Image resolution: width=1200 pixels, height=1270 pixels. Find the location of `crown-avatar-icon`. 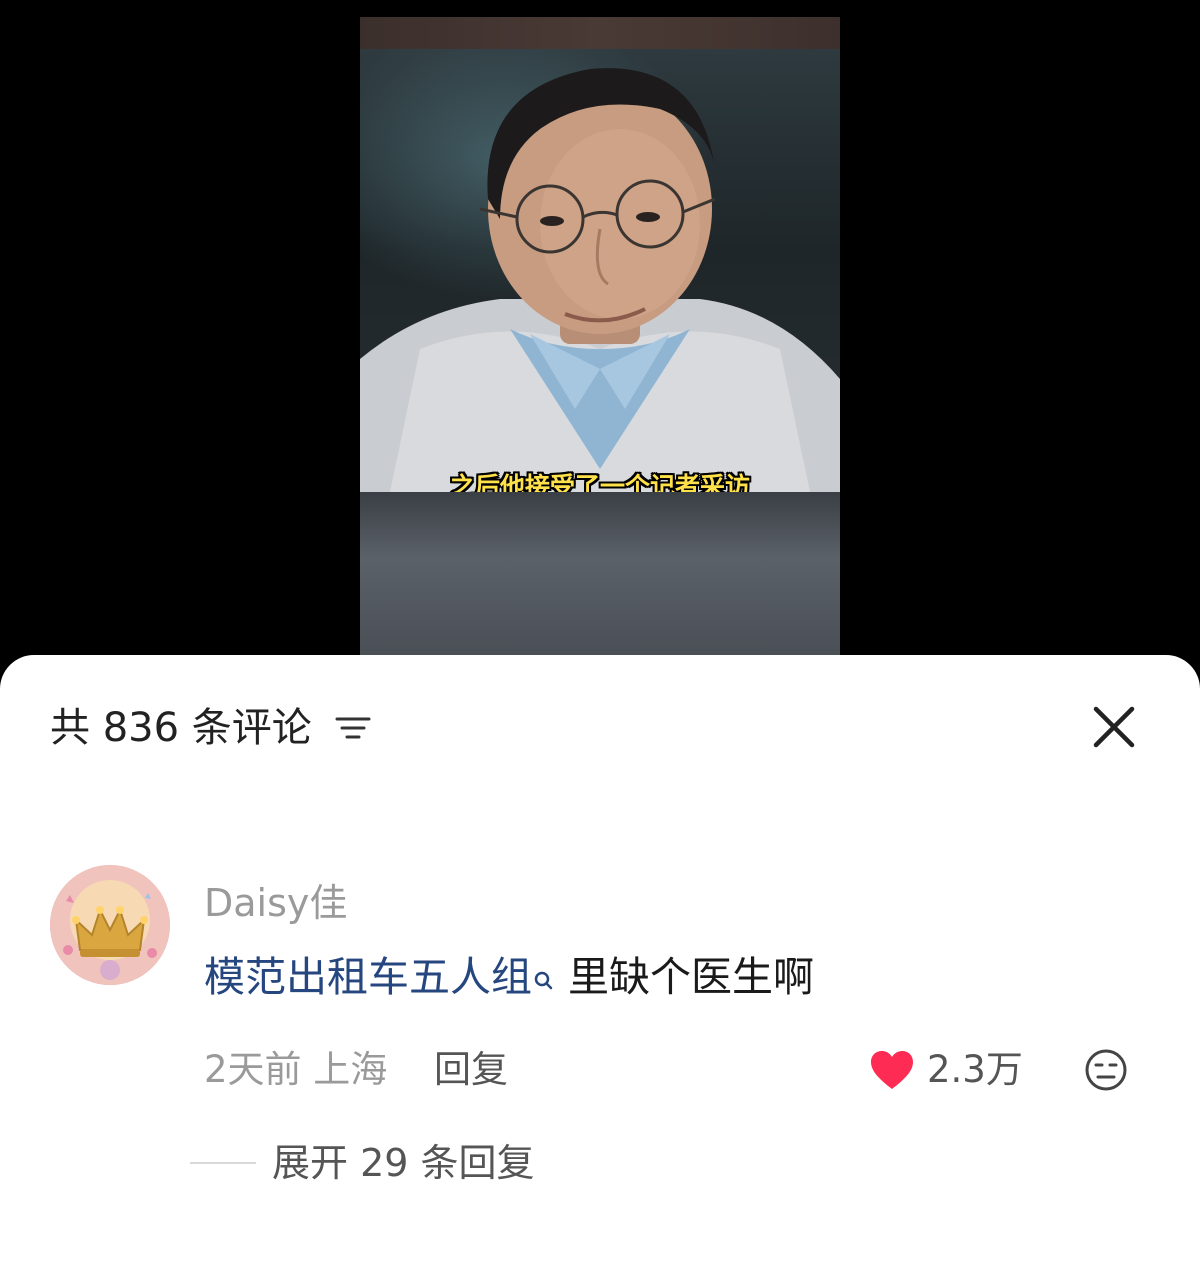

crown-avatar-icon is located at coordinates (110, 925).